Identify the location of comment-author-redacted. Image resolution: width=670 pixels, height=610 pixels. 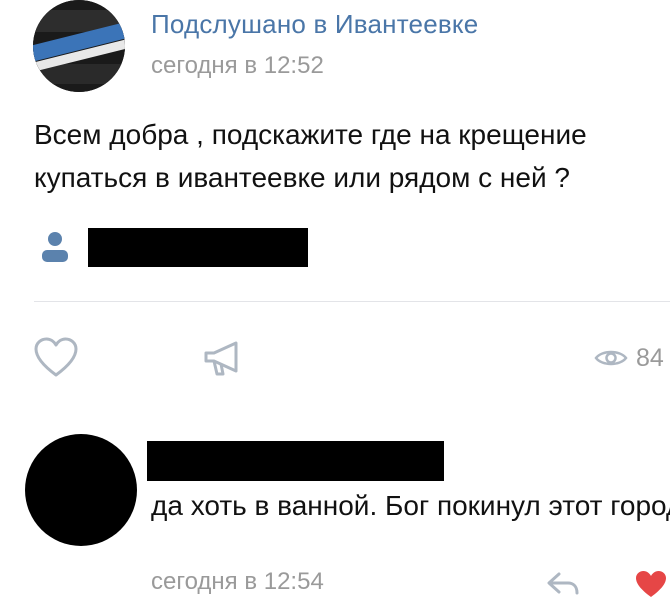
(295, 461).